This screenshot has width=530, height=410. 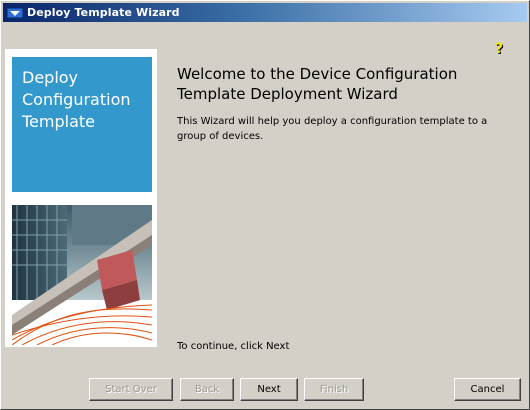 I want to click on next-button: Next, so click(x=269, y=389).